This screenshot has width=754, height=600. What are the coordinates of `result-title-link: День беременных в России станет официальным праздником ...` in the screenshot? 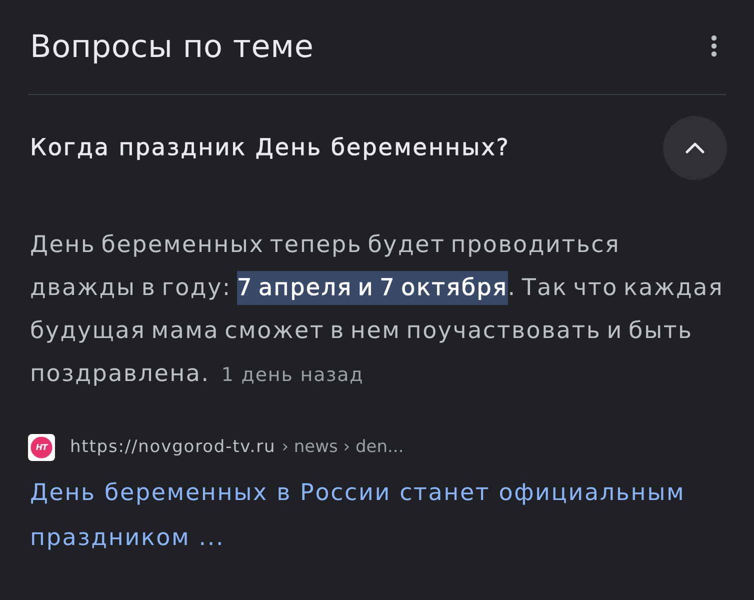 It's located at (384, 516).